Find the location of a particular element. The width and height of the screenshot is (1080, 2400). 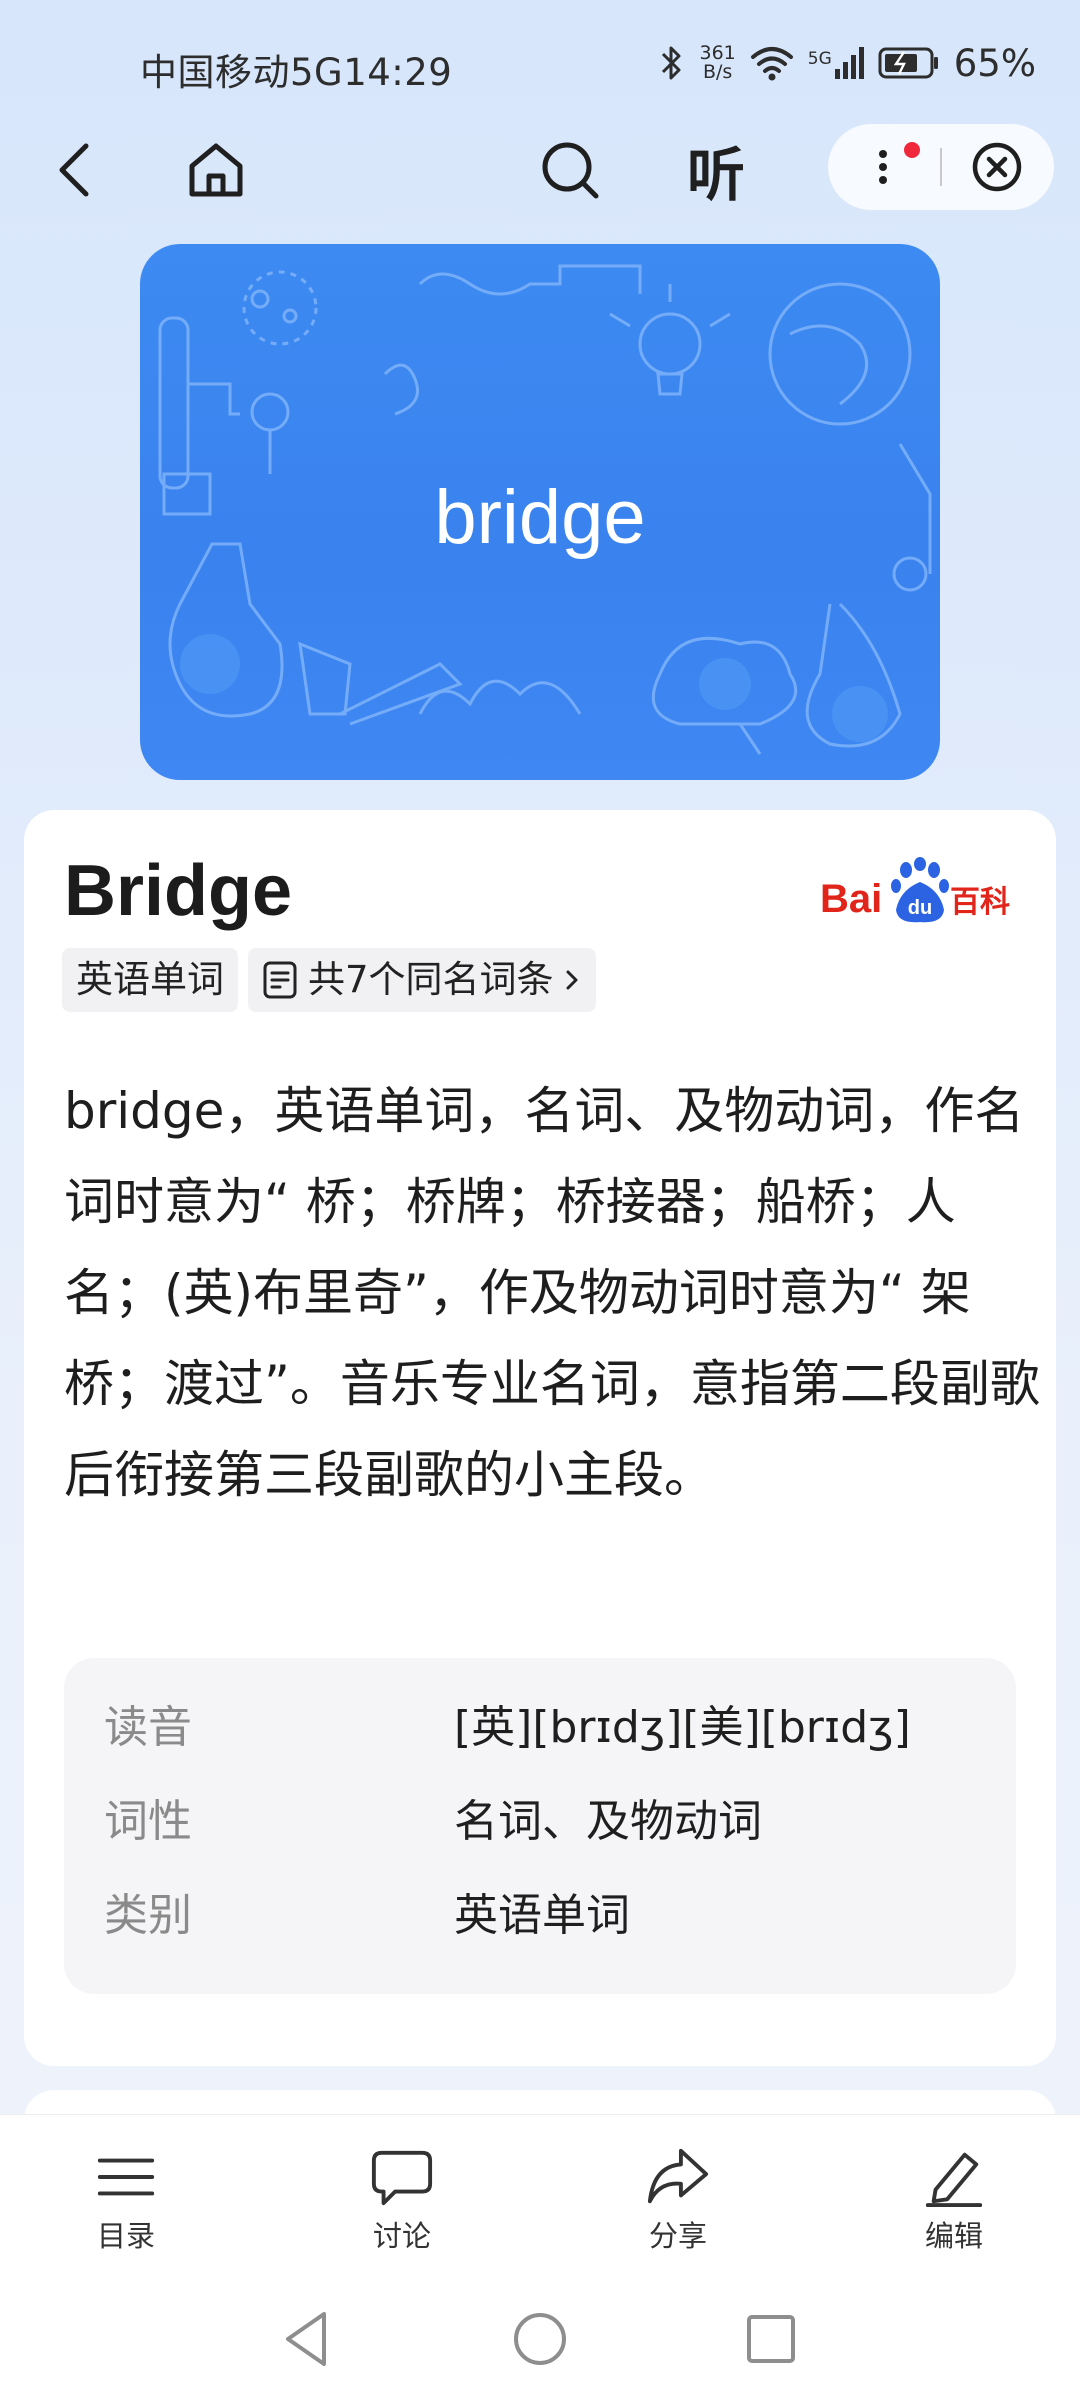

nav-home-icon is located at coordinates (540, 2339).